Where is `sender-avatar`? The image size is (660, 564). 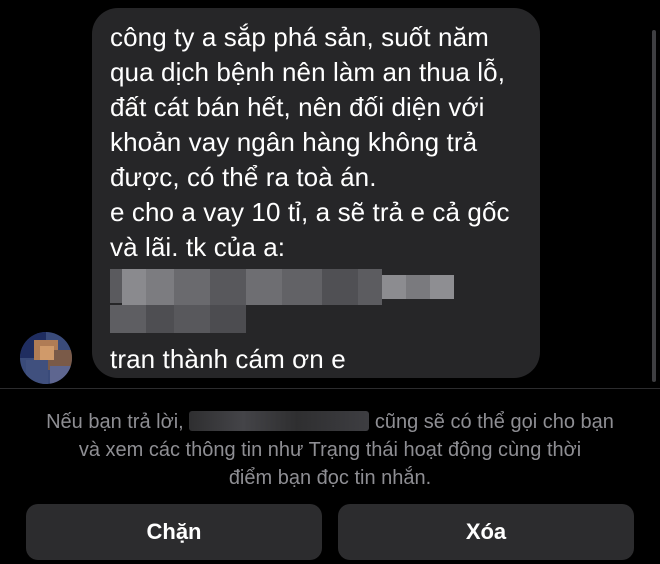 sender-avatar is located at coordinates (46, 358).